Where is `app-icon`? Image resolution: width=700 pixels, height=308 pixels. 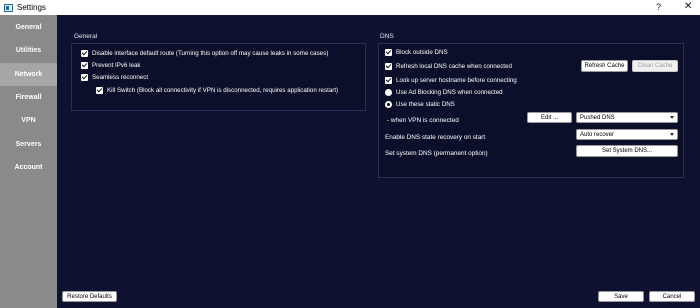 app-icon is located at coordinates (8, 7).